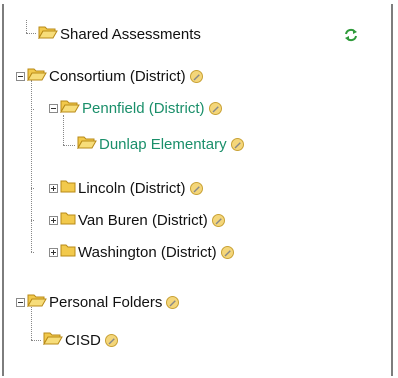  I want to click on tree-node-pennfield: Pennfield (District), so click(135, 108).